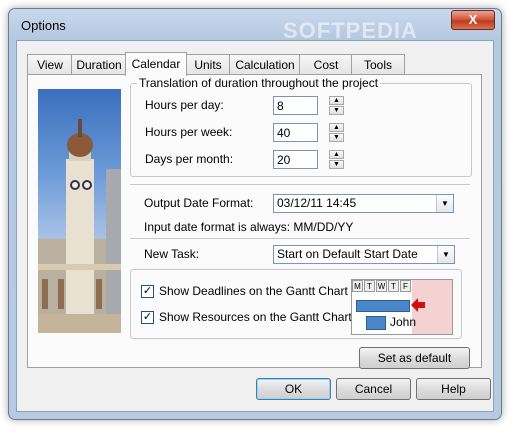  What do you see at coordinates (373, 389) in the screenshot?
I see `cancel-button: Cancel` at bounding box center [373, 389].